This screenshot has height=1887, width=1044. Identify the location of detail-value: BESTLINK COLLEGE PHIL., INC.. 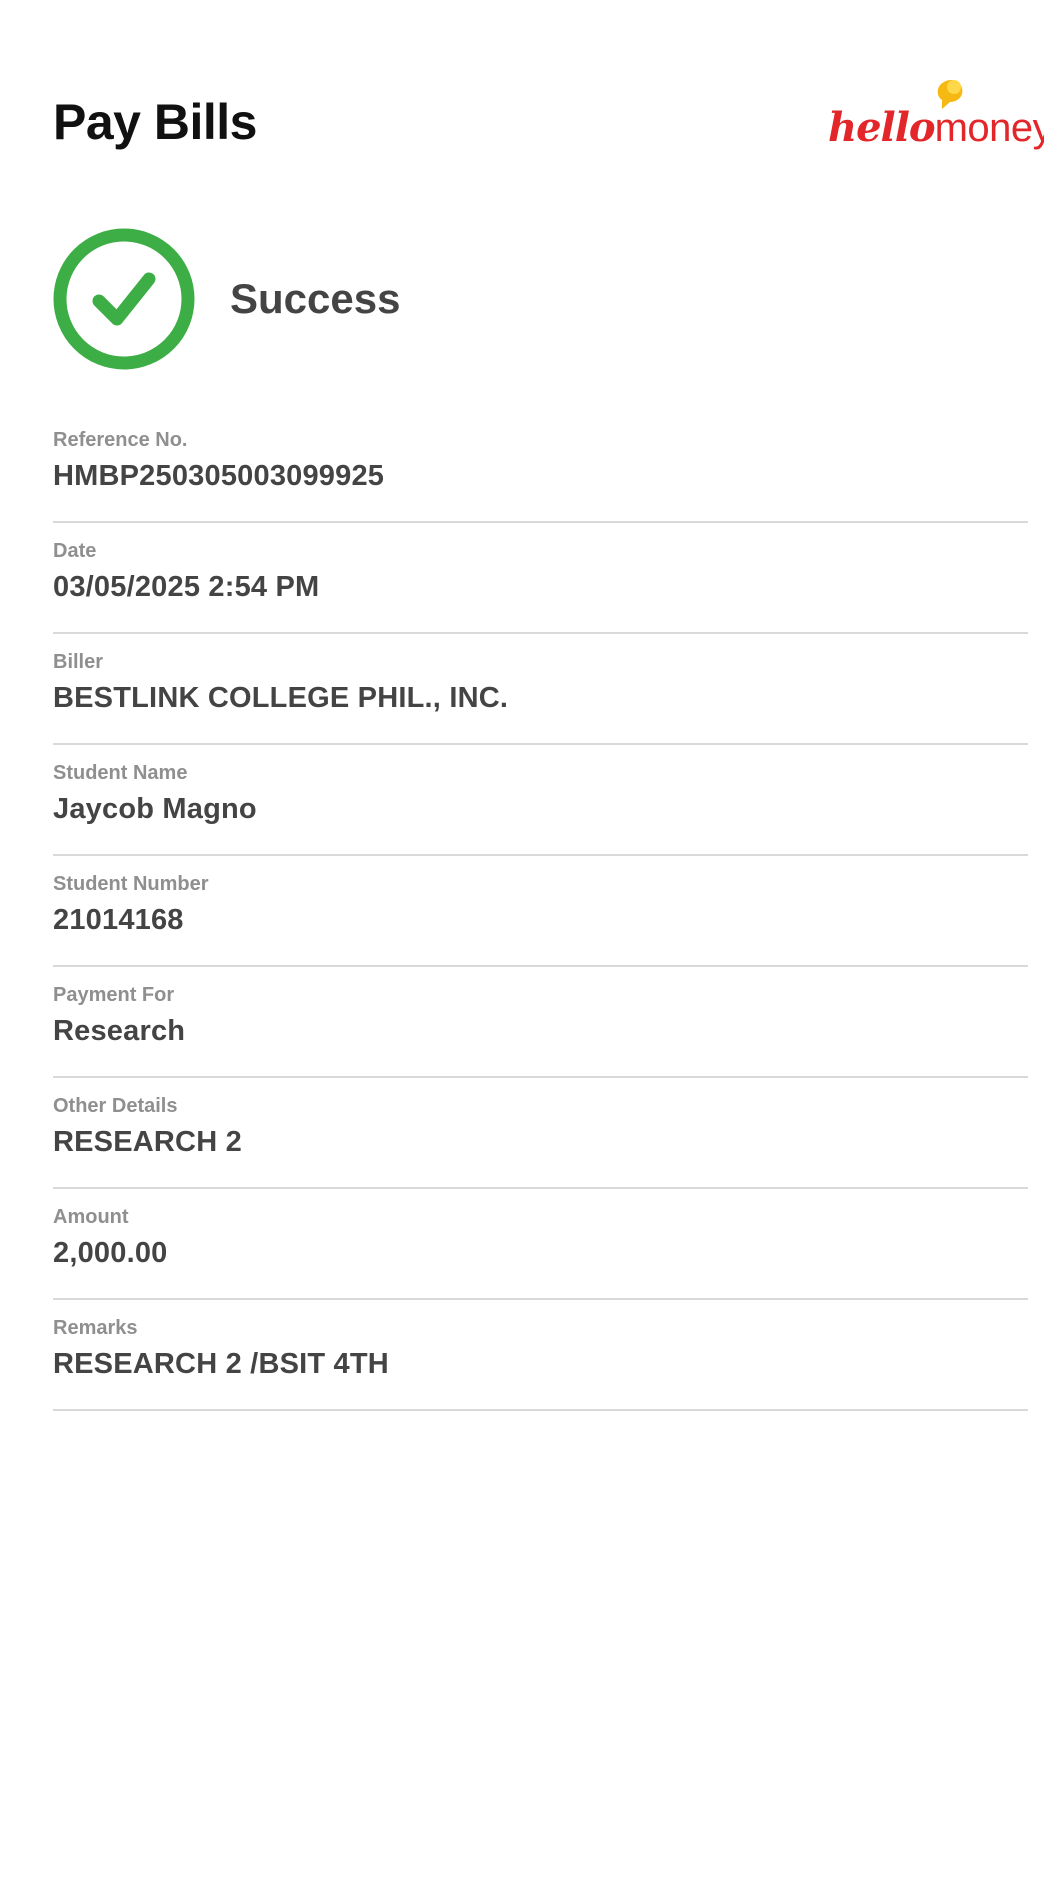
(281, 698).